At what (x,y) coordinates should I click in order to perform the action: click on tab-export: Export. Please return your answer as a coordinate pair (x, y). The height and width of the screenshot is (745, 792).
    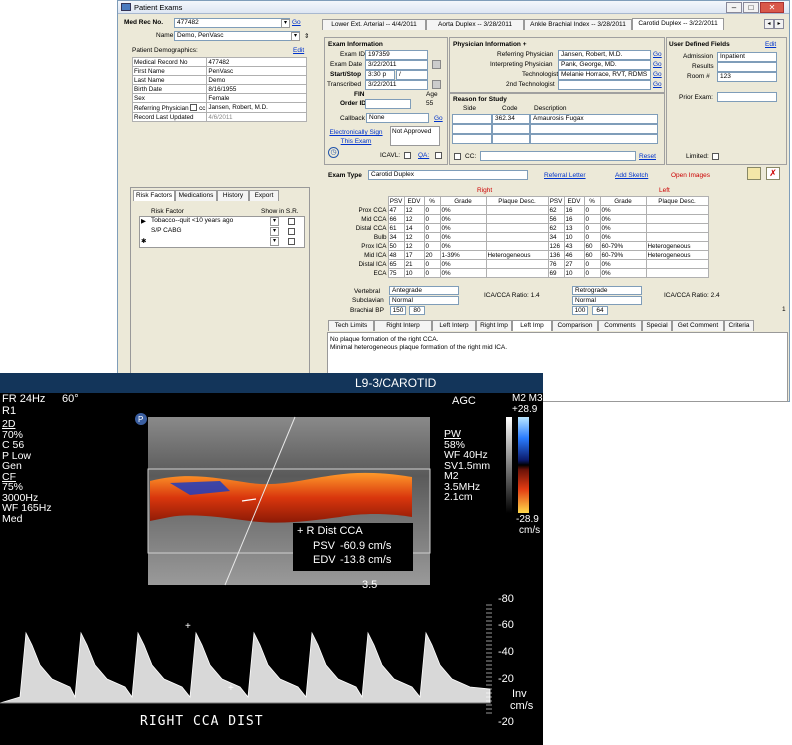
    Looking at the image, I should click on (264, 195).